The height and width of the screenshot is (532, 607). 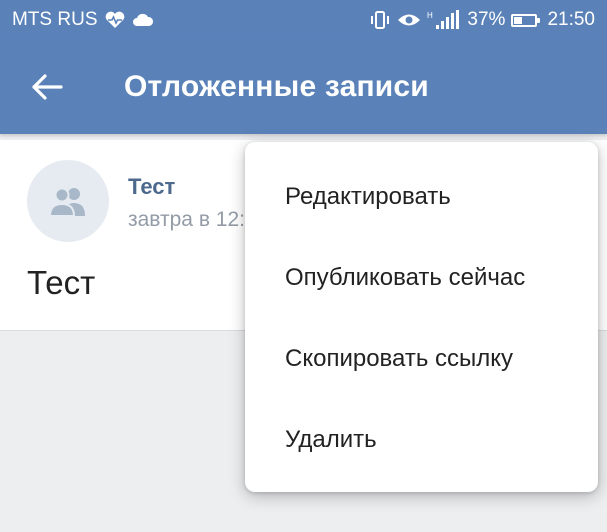 I want to click on network-type-label: H, so click(x=430, y=15).